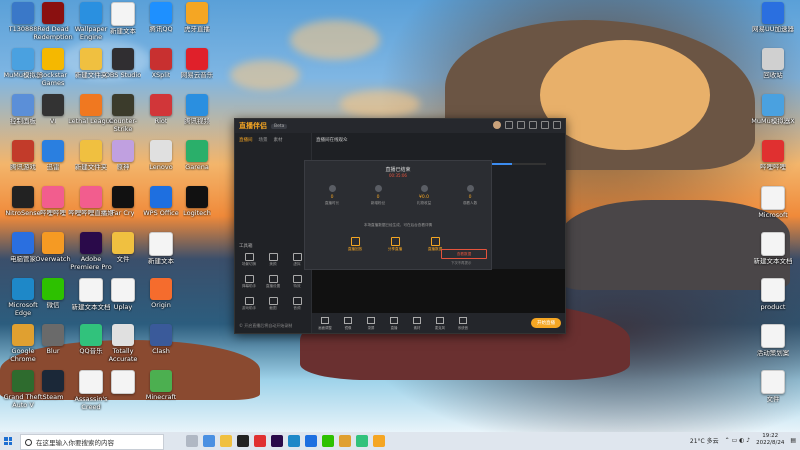 This screenshot has width=800, height=450. What do you see at coordinates (91, 13) in the screenshot?
I see `wallpaper-icon` at bounding box center [91, 13].